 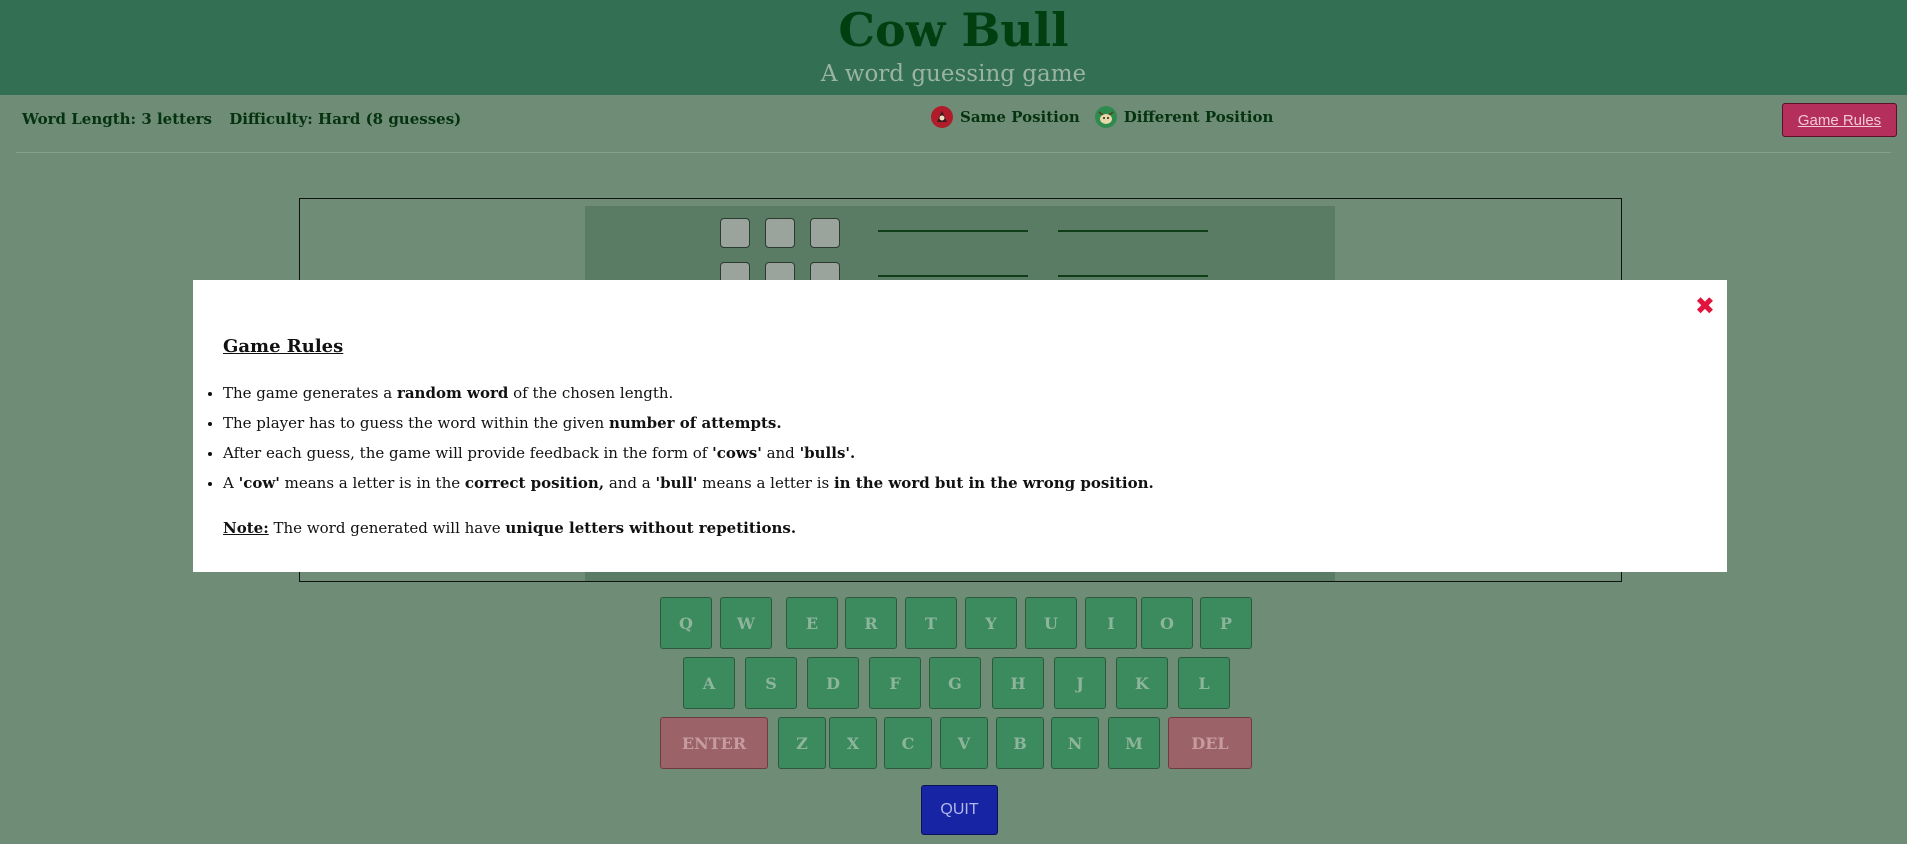 What do you see at coordinates (959, 810) in the screenshot?
I see `quit-button: QUIT` at bounding box center [959, 810].